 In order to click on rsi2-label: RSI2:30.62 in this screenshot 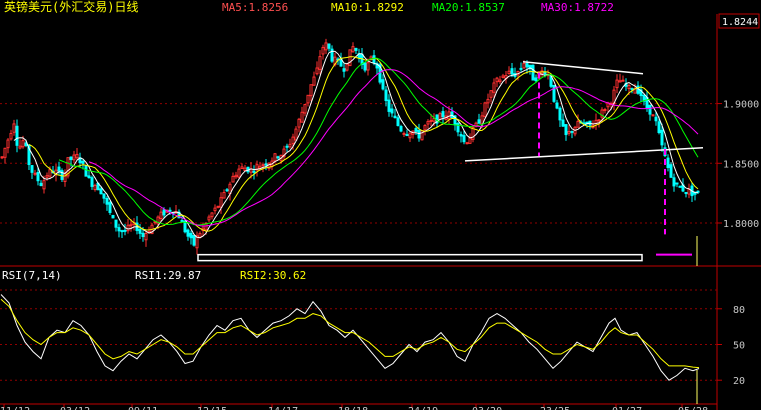, I will do `click(273, 275)`.